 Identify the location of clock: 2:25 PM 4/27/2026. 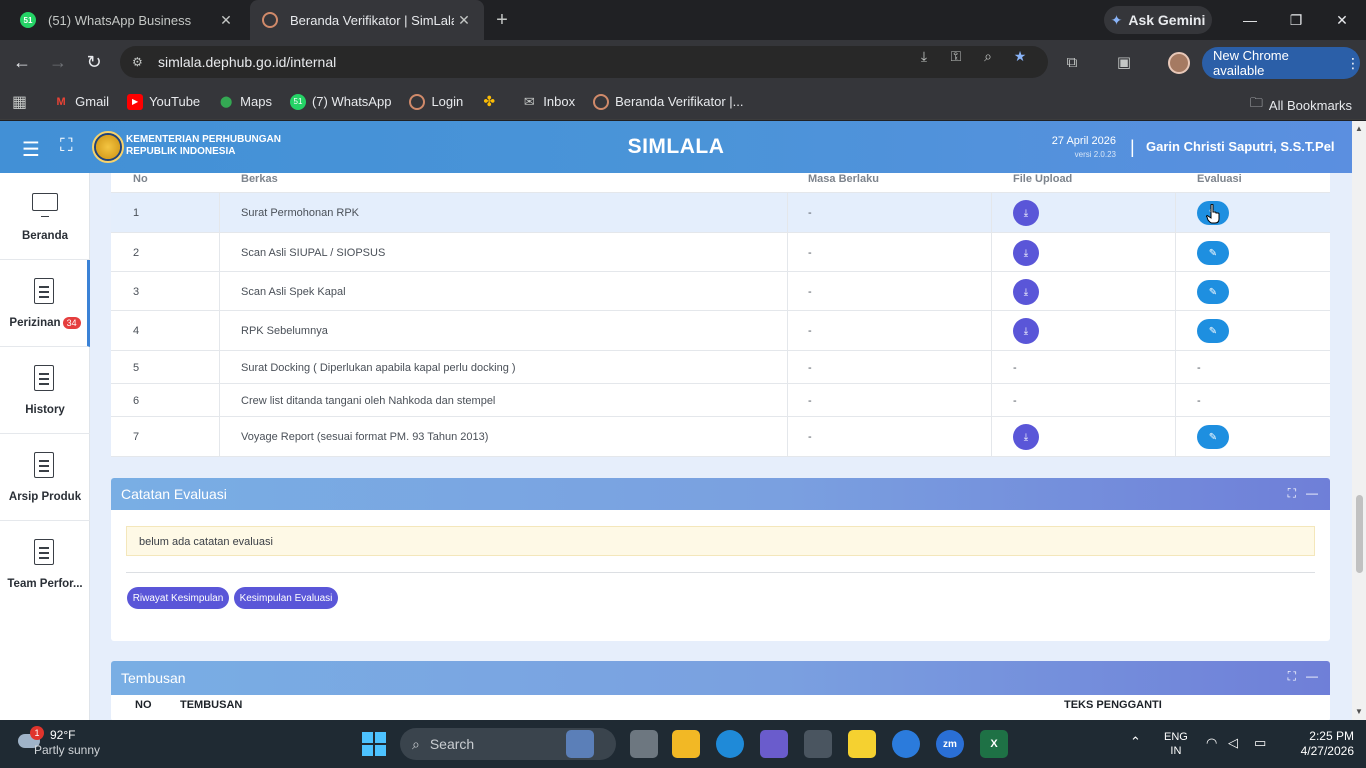
(1327, 744).